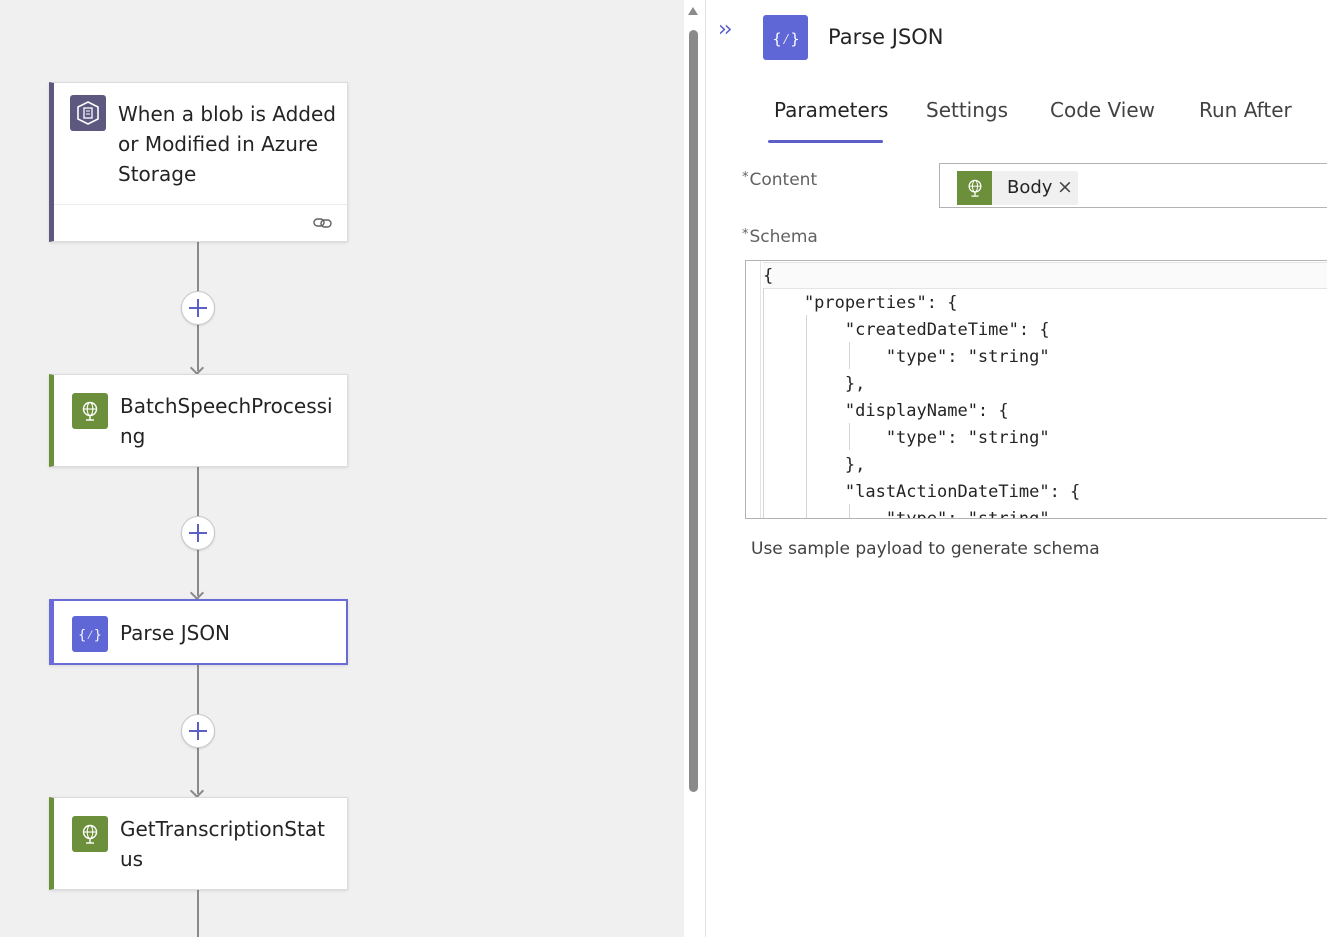 Image resolution: width=1327 pixels, height=937 pixels. I want to click on content-label-text: Content, so click(783, 180).